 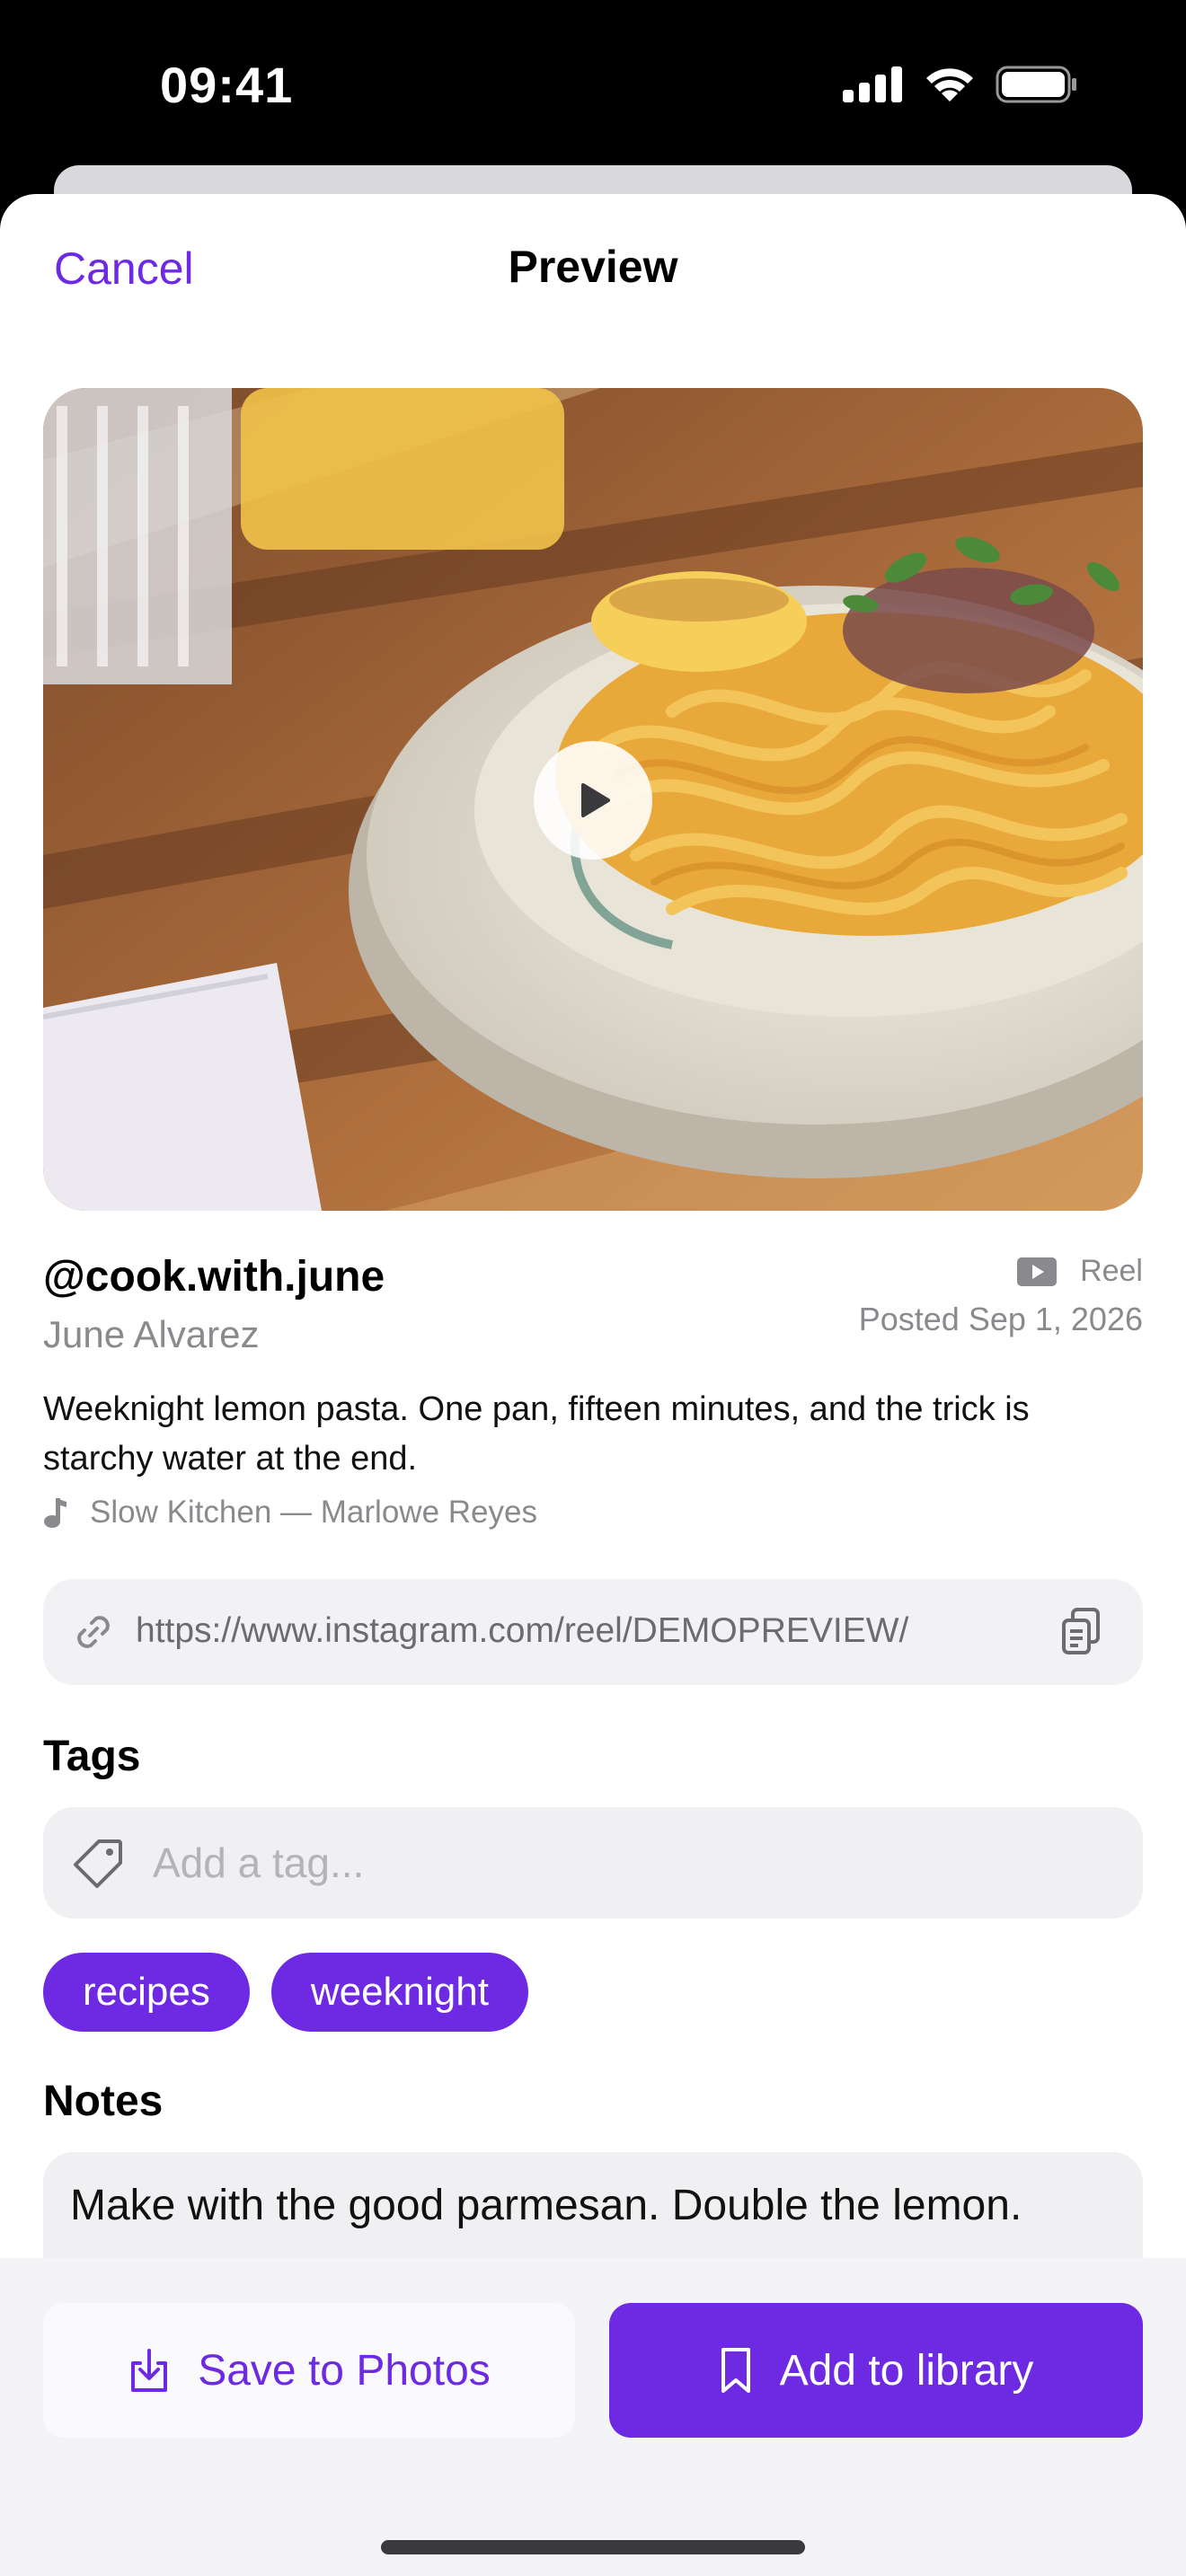 I want to click on tags-title: Tags, so click(x=92, y=1756).